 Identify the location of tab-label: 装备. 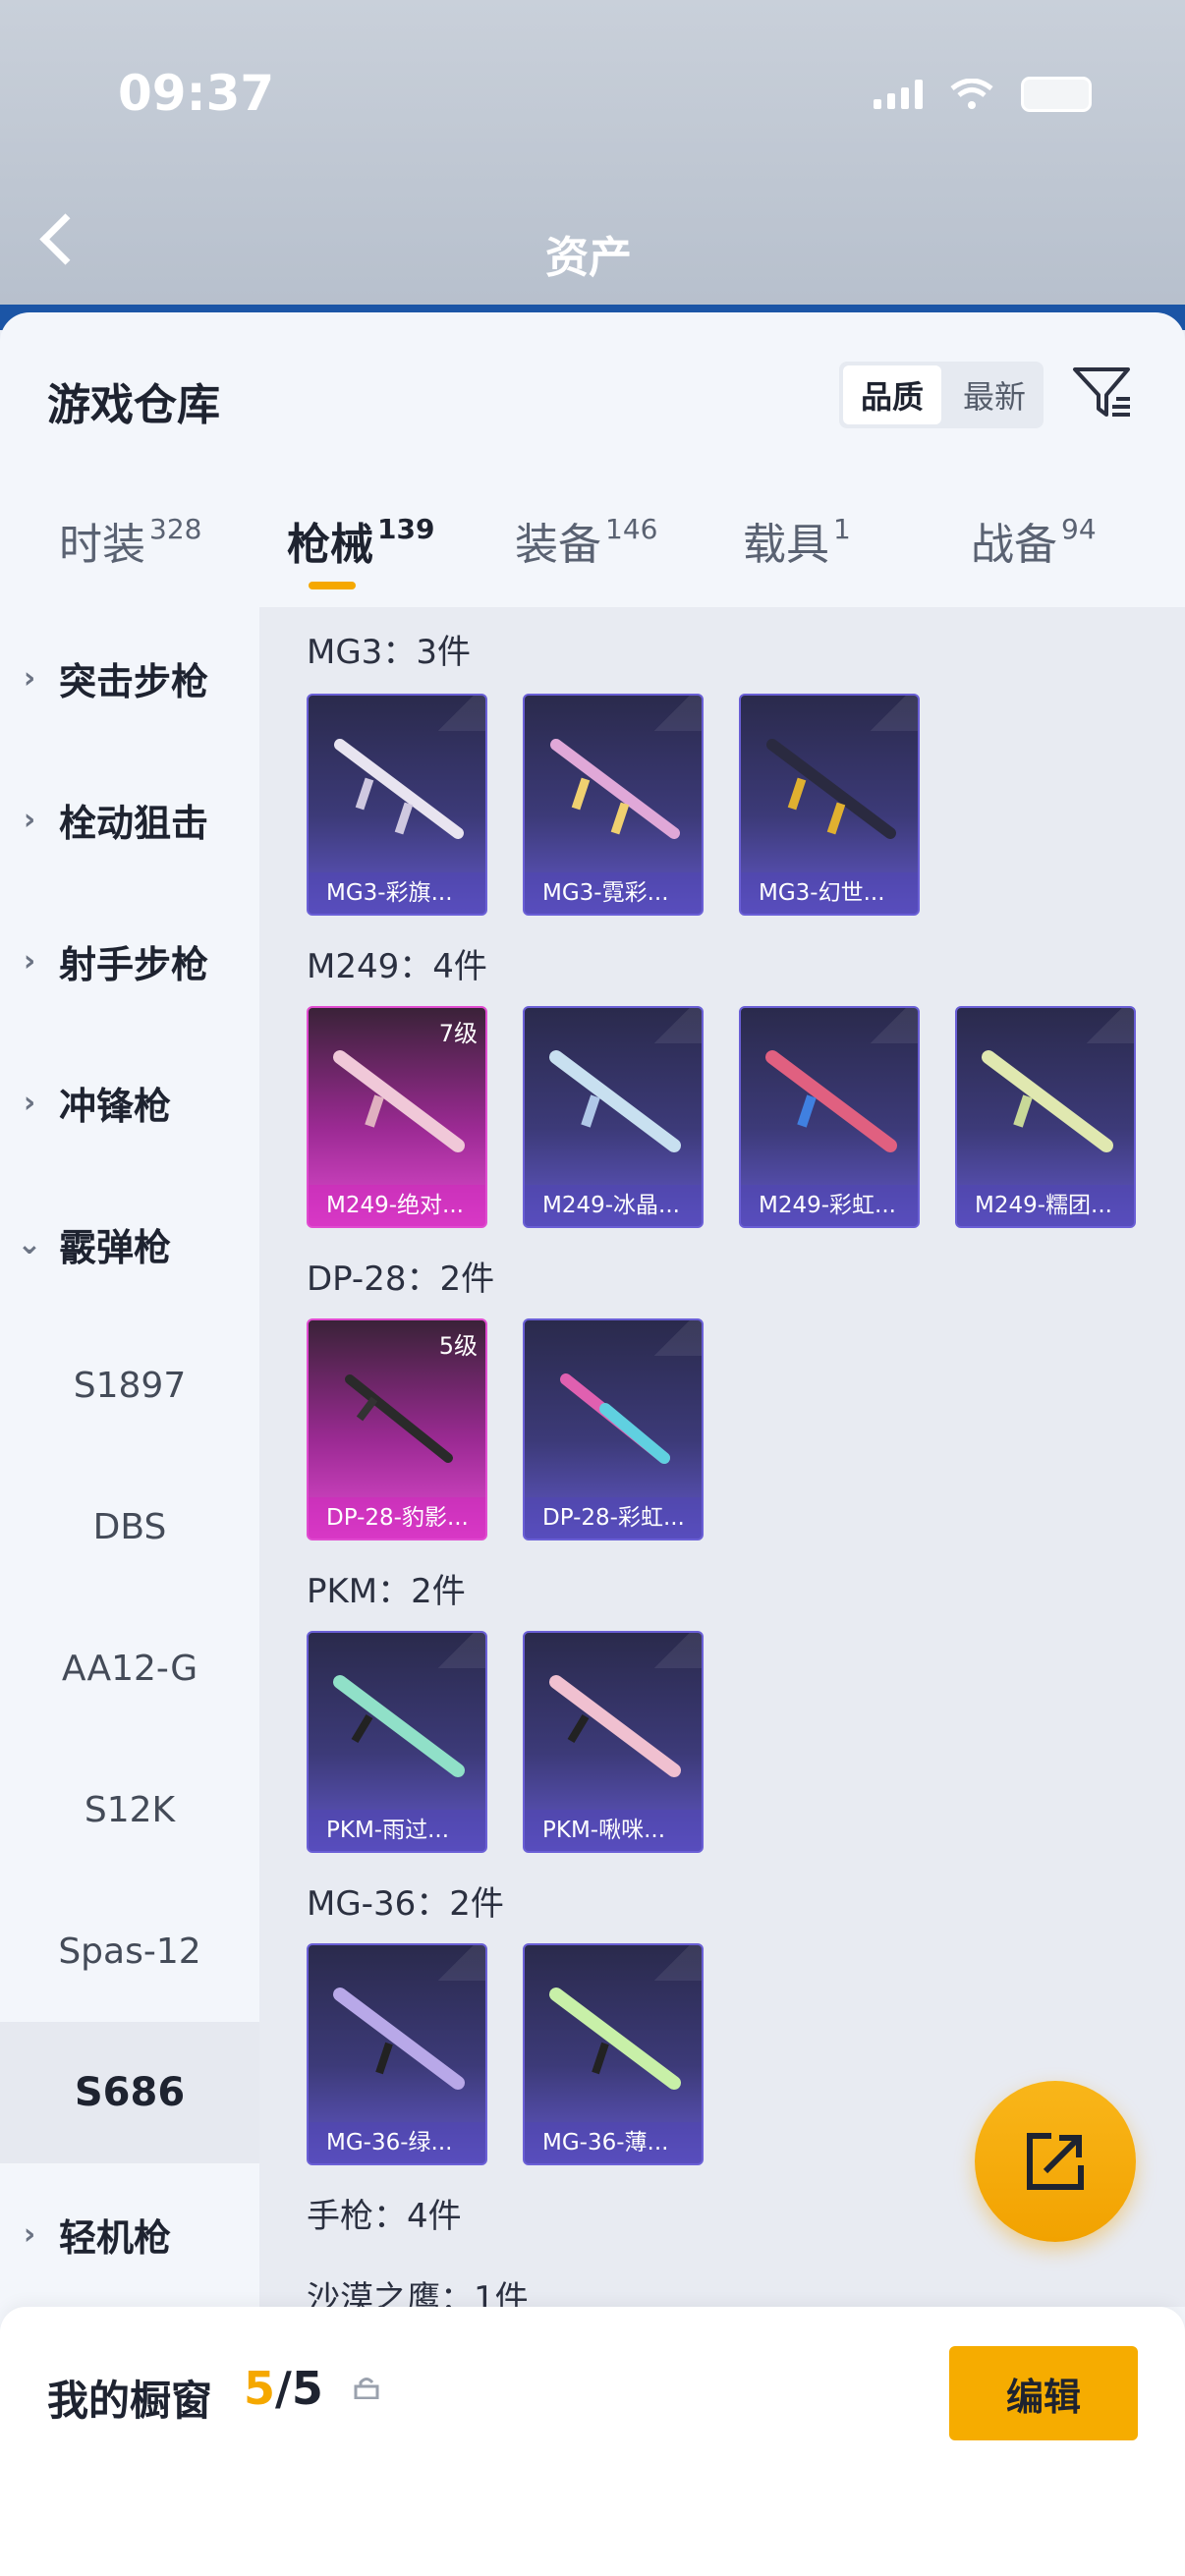
(558, 545).